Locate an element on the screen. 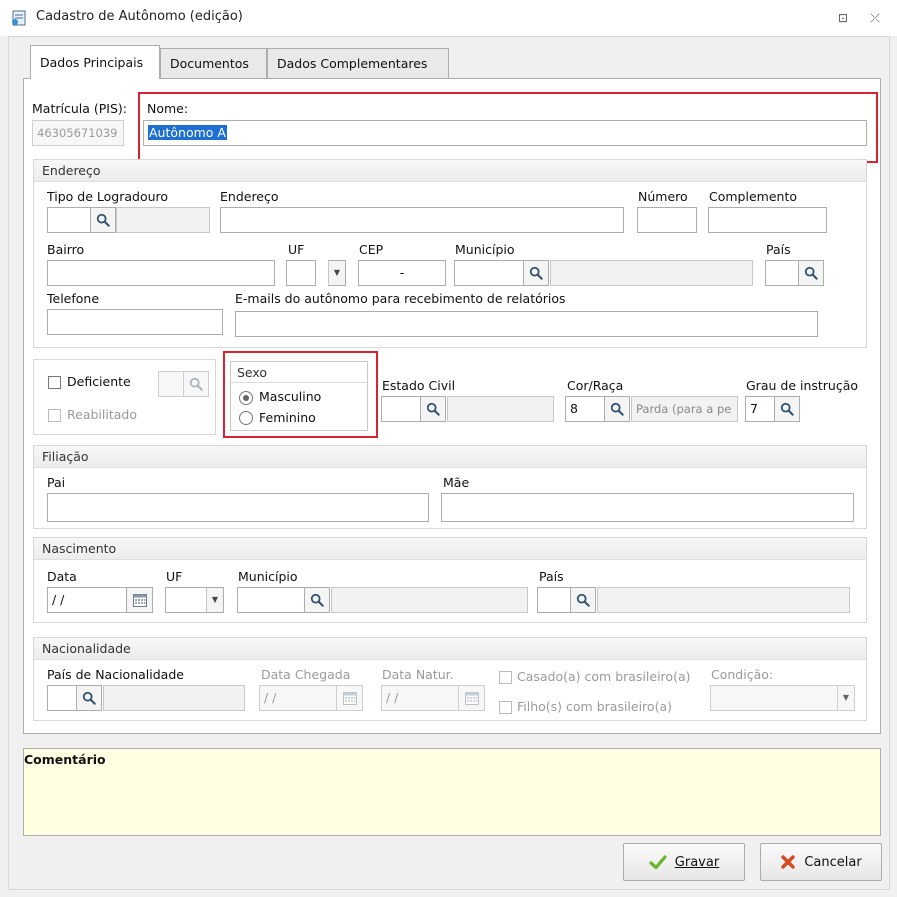  nascimento-calendar-button is located at coordinates (140, 600).